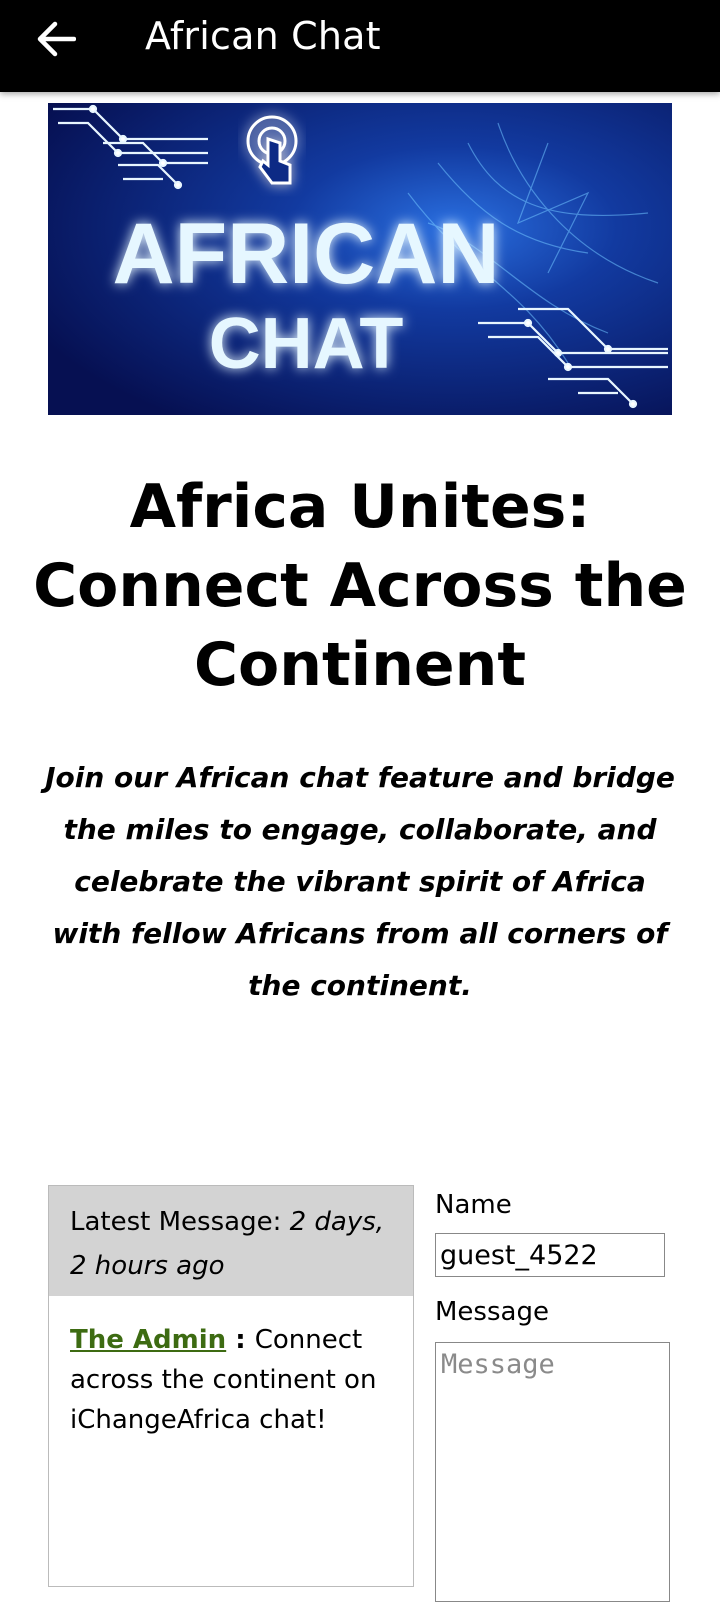 The height and width of the screenshot is (1602, 720). I want to click on headline-line-2: Connect Across the, so click(360, 586).